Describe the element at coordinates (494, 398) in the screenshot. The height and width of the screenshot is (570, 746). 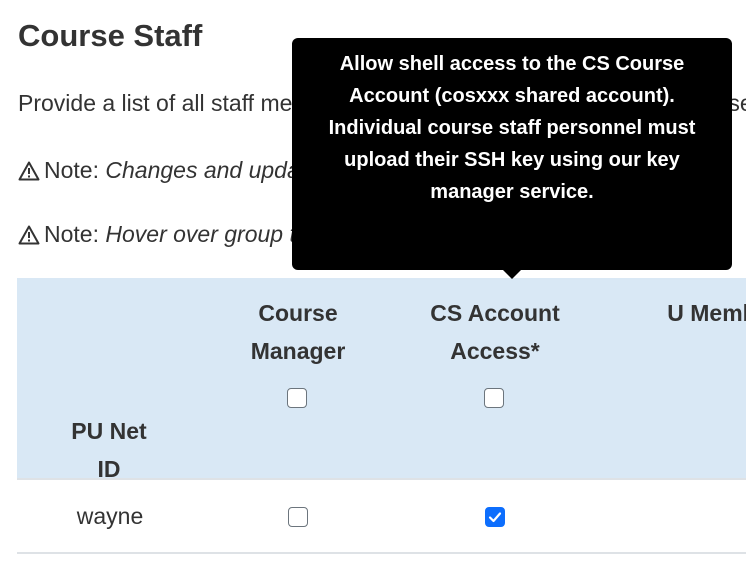
I see `select-all-cs-account-checkbox` at that location.